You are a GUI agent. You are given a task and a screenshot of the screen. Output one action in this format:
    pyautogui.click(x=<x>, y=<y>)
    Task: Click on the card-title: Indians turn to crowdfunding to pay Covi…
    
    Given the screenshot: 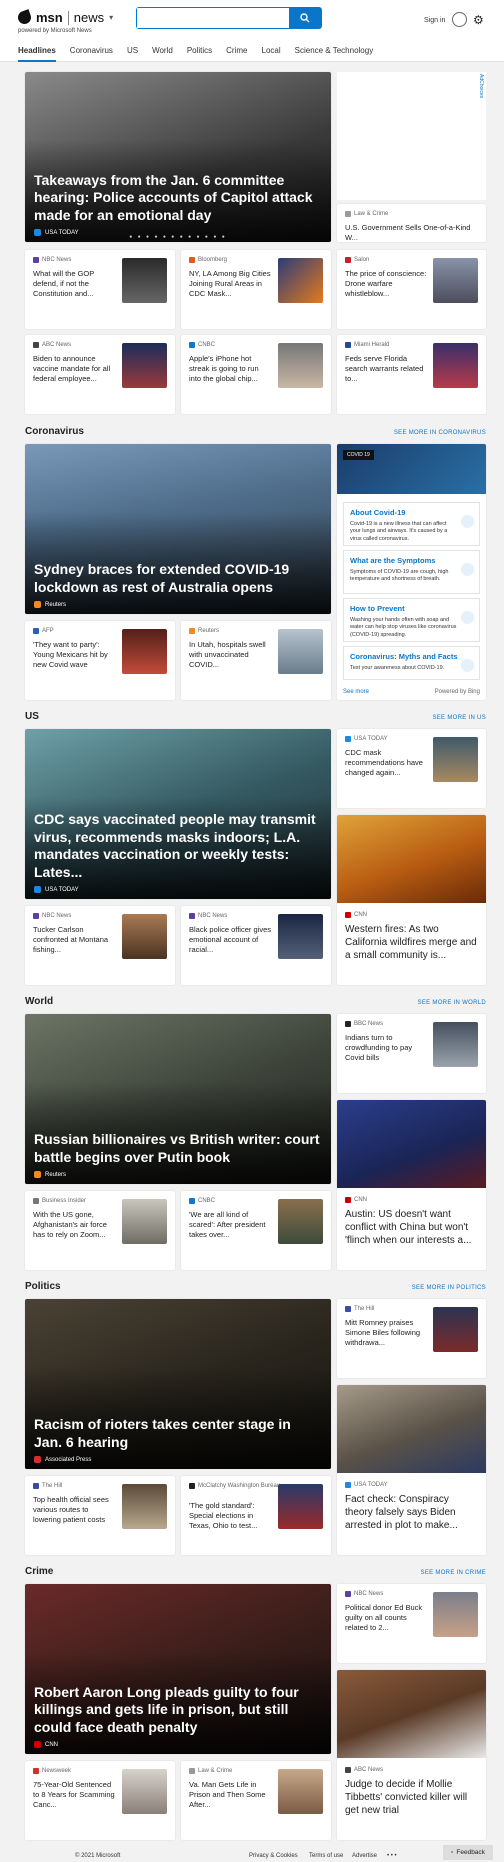 What is the action you would take?
    pyautogui.click(x=386, y=1048)
    